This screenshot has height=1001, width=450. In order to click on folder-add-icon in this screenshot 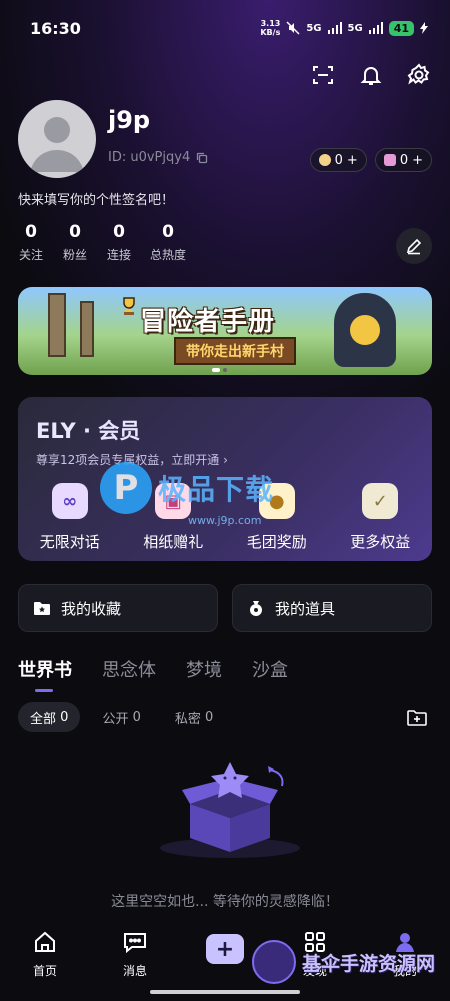, I will do `click(417, 718)`.